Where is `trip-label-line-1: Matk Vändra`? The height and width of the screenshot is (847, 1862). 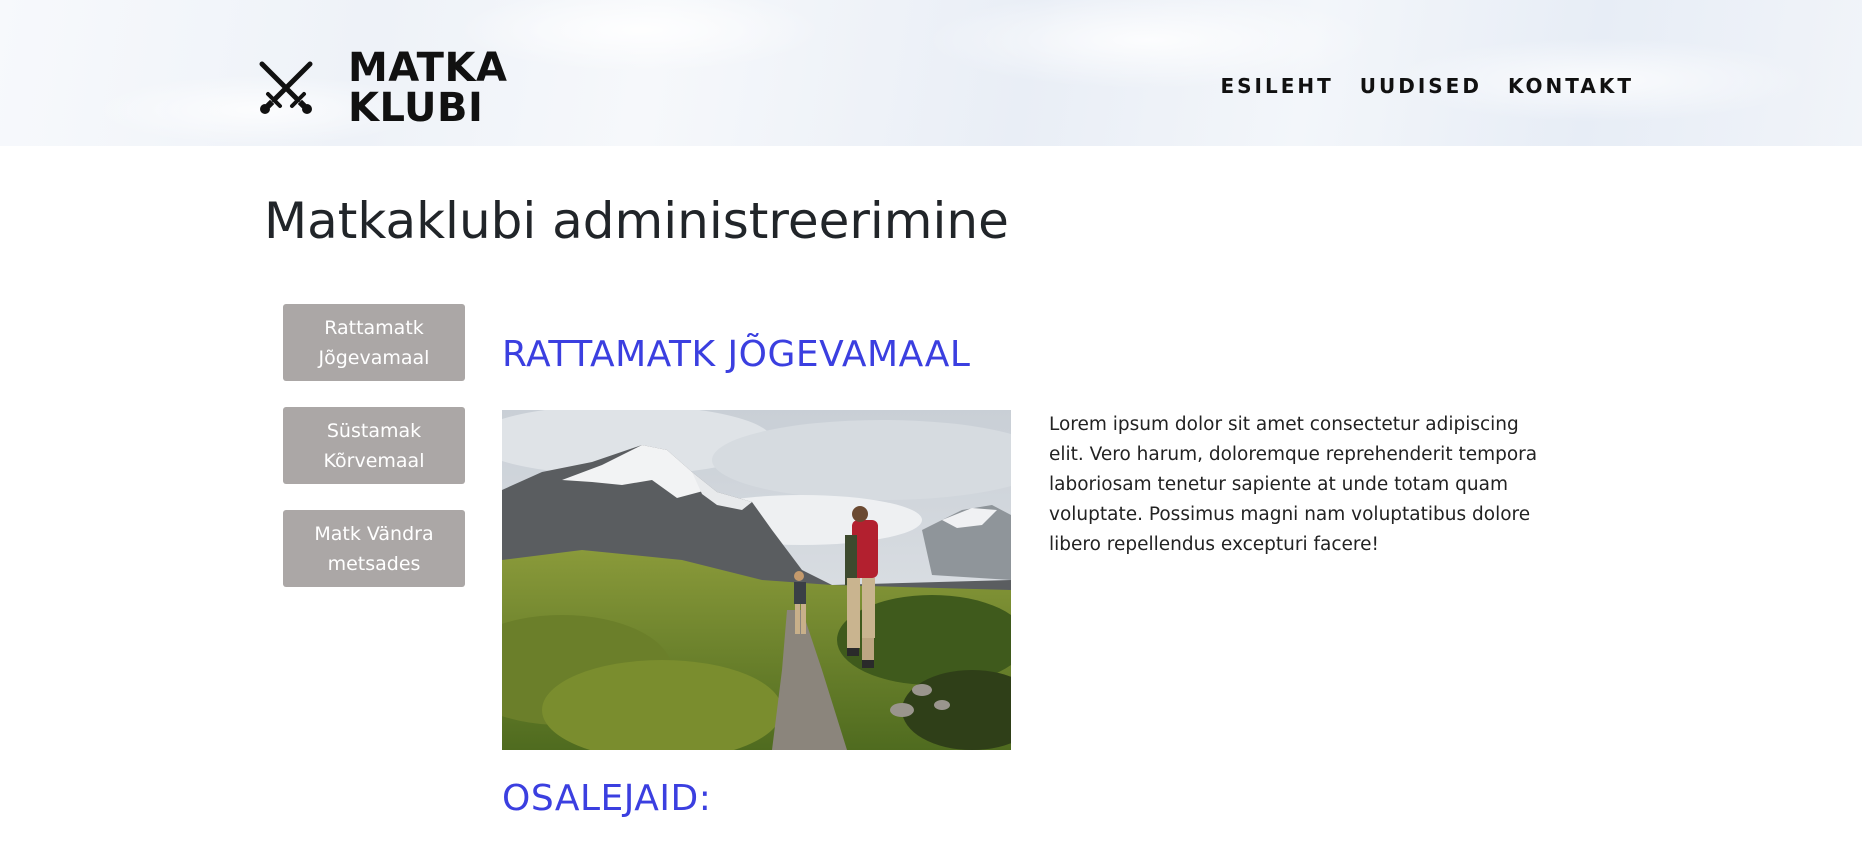 trip-label-line-1: Matk Vändra is located at coordinates (374, 533).